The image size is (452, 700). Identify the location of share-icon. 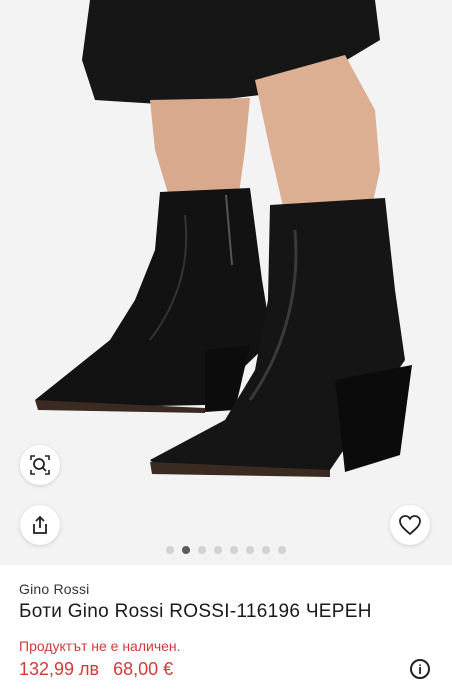
(40, 524).